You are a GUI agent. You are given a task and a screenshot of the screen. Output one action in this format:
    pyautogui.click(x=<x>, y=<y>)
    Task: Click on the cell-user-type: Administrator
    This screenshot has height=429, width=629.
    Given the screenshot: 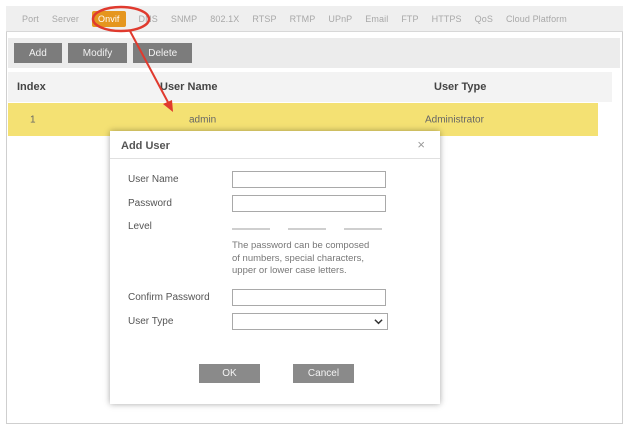 What is the action you would take?
    pyautogui.click(x=454, y=119)
    